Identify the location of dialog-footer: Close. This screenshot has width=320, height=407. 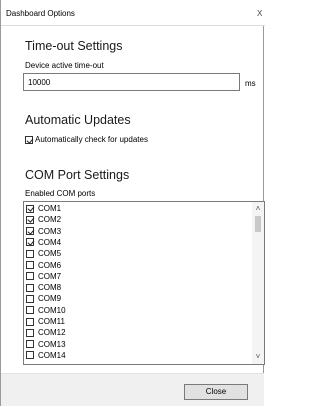
(132, 389).